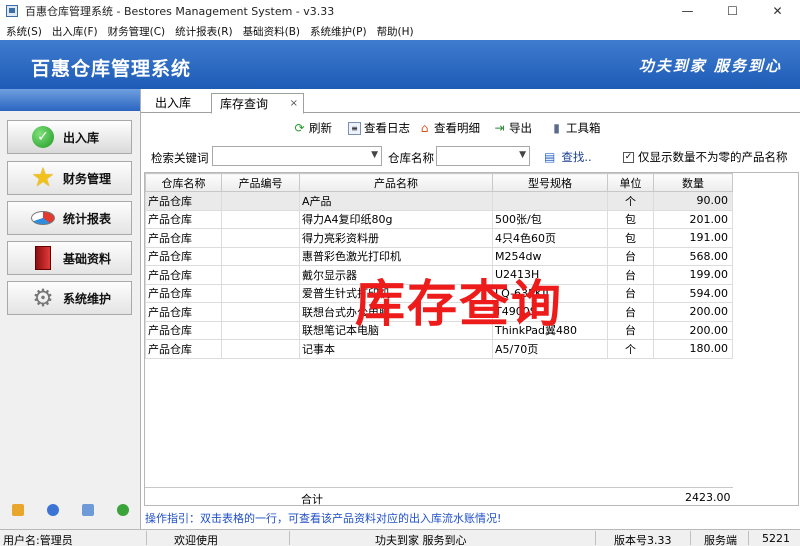  I want to click on view-log-label: 查看日志, so click(387, 128).